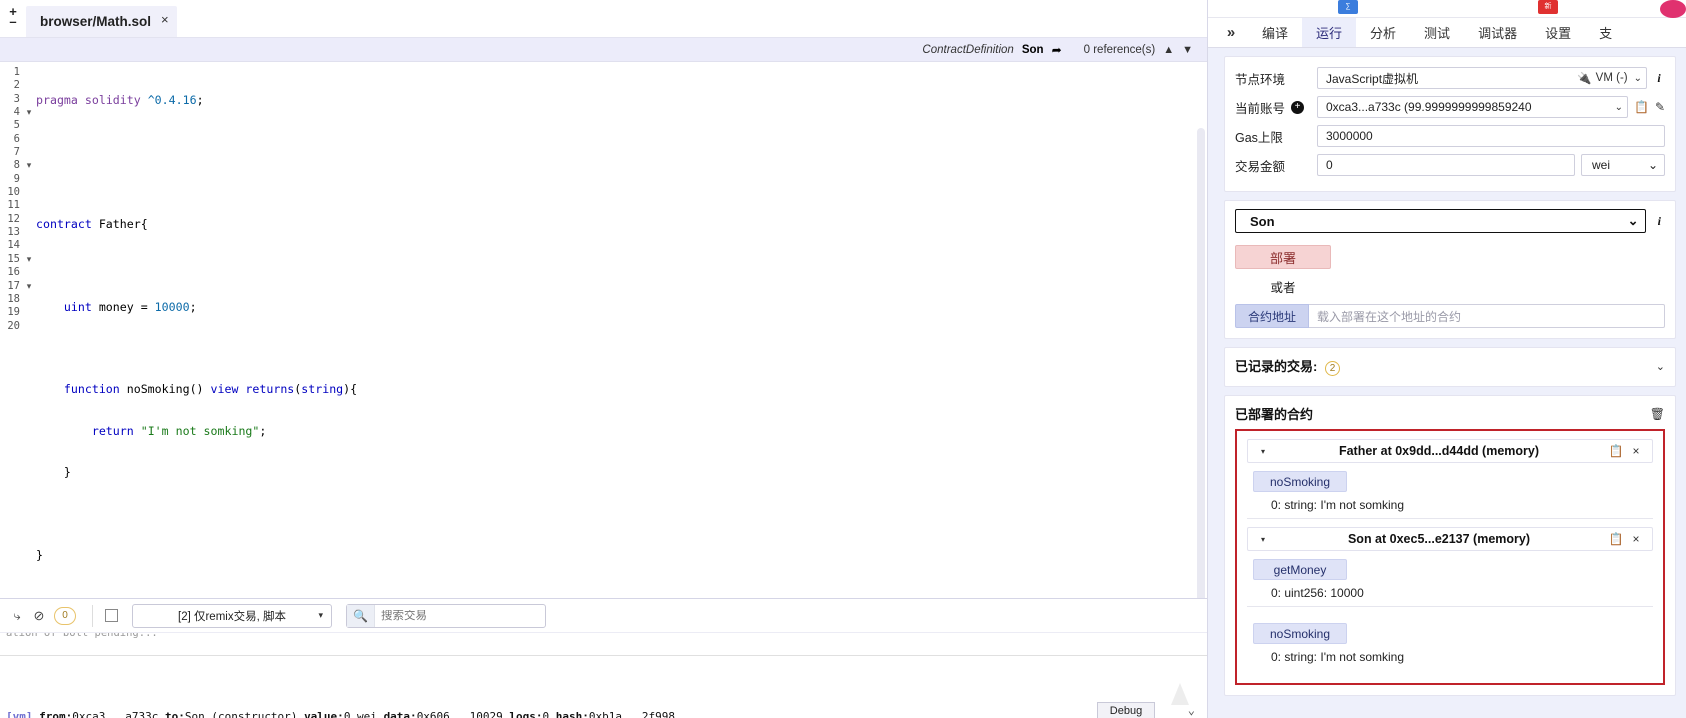 This screenshot has width=1686, height=718. What do you see at coordinates (1548, 7) in the screenshot?
I see `browser-icon-red: 新` at bounding box center [1548, 7].